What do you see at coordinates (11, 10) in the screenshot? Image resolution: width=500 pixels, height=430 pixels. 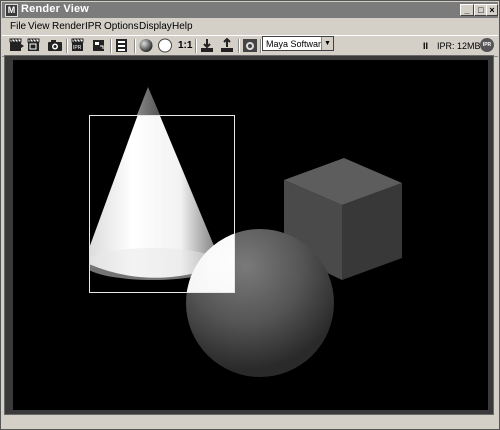 I see `maya-app-icon: M` at bounding box center [11, 10].